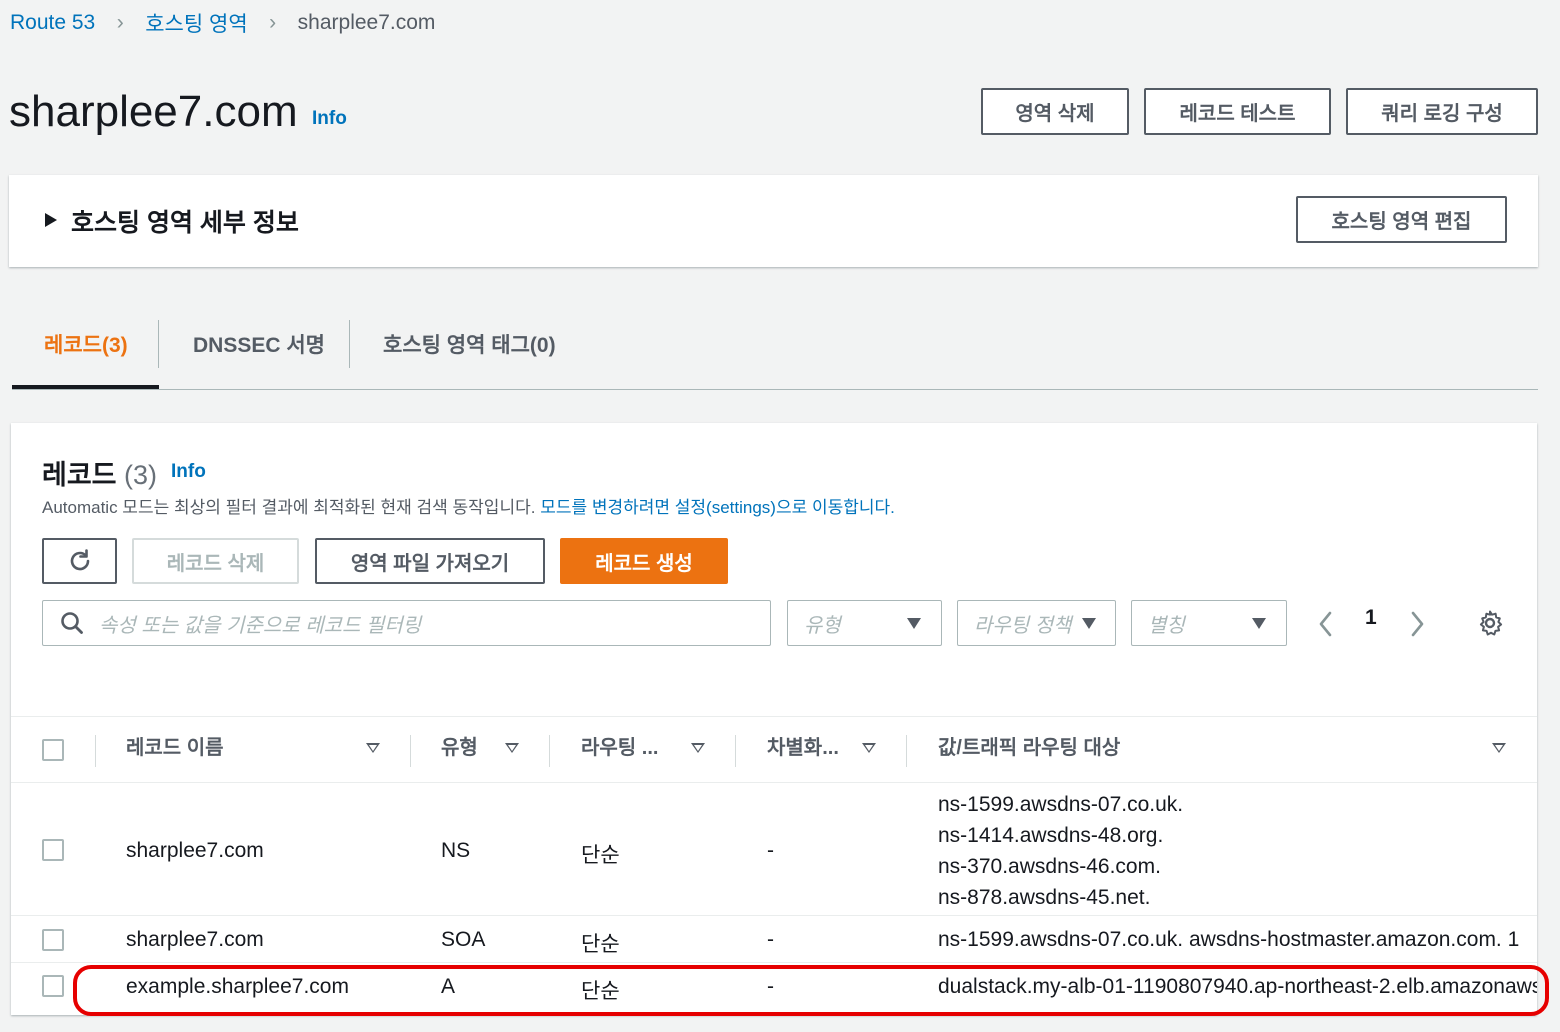 Image resolution: width=1560 pixels, height=1032 pixels. I want to click on refresh-icon, so click(79, 560).